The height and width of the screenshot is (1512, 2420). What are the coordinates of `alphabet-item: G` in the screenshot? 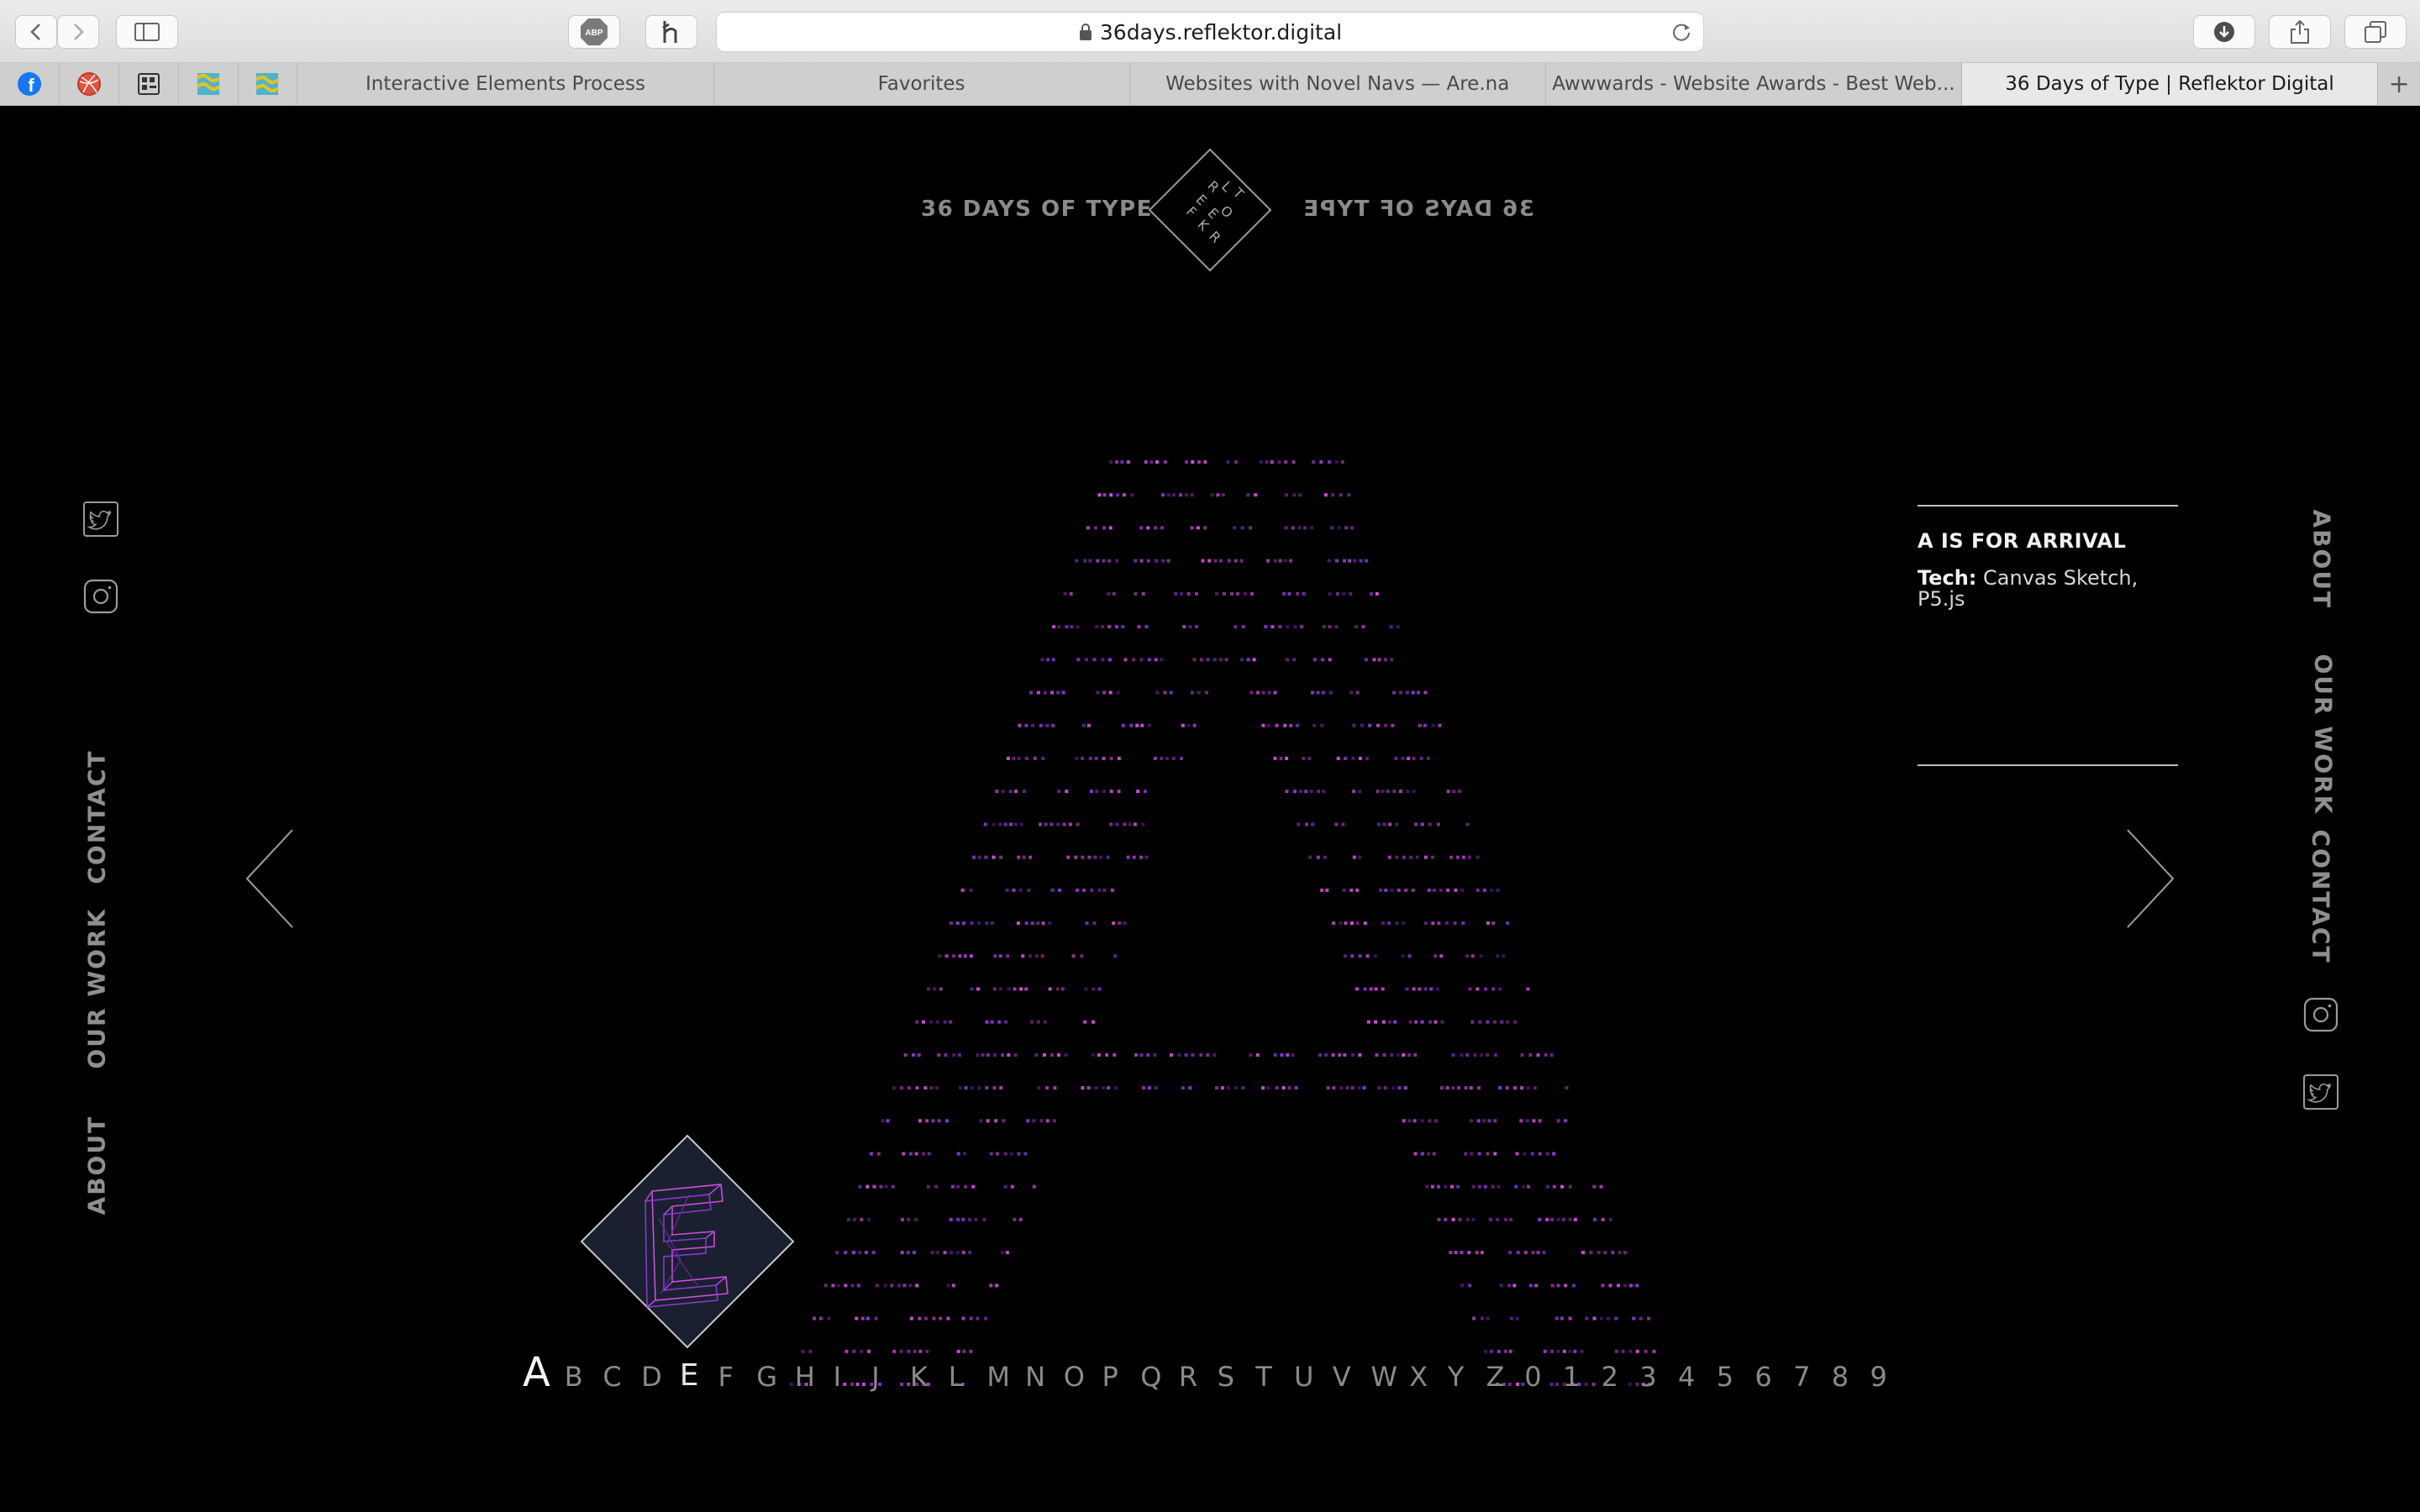 It's located at (766, 1377).